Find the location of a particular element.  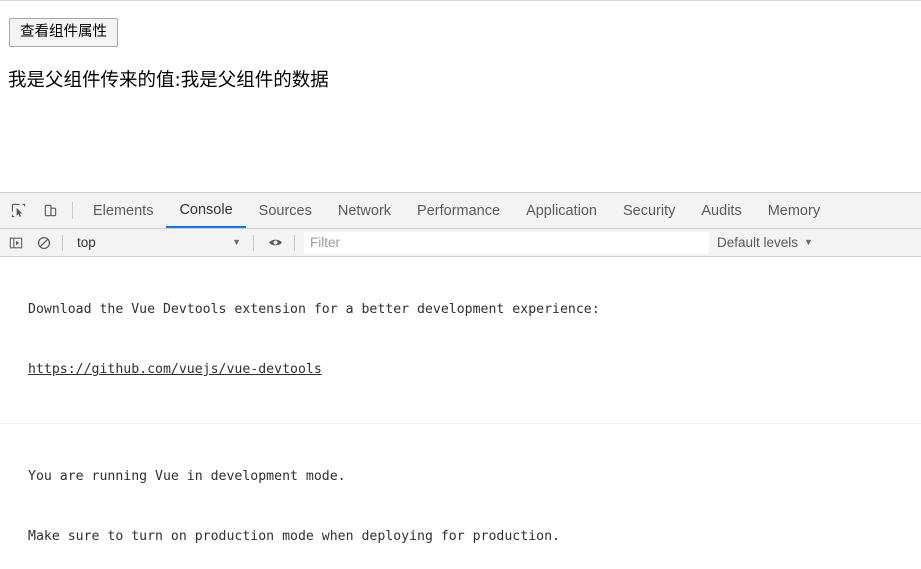

tabbar-divider is located at coordinates (72, 210).